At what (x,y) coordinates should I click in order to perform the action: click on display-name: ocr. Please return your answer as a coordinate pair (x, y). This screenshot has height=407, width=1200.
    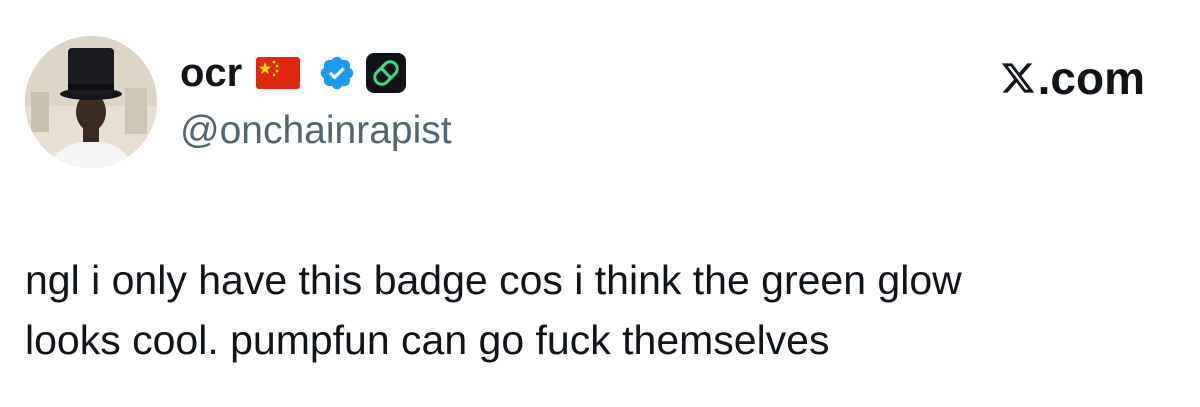
    Looking at the image, I should click on (211, 73).